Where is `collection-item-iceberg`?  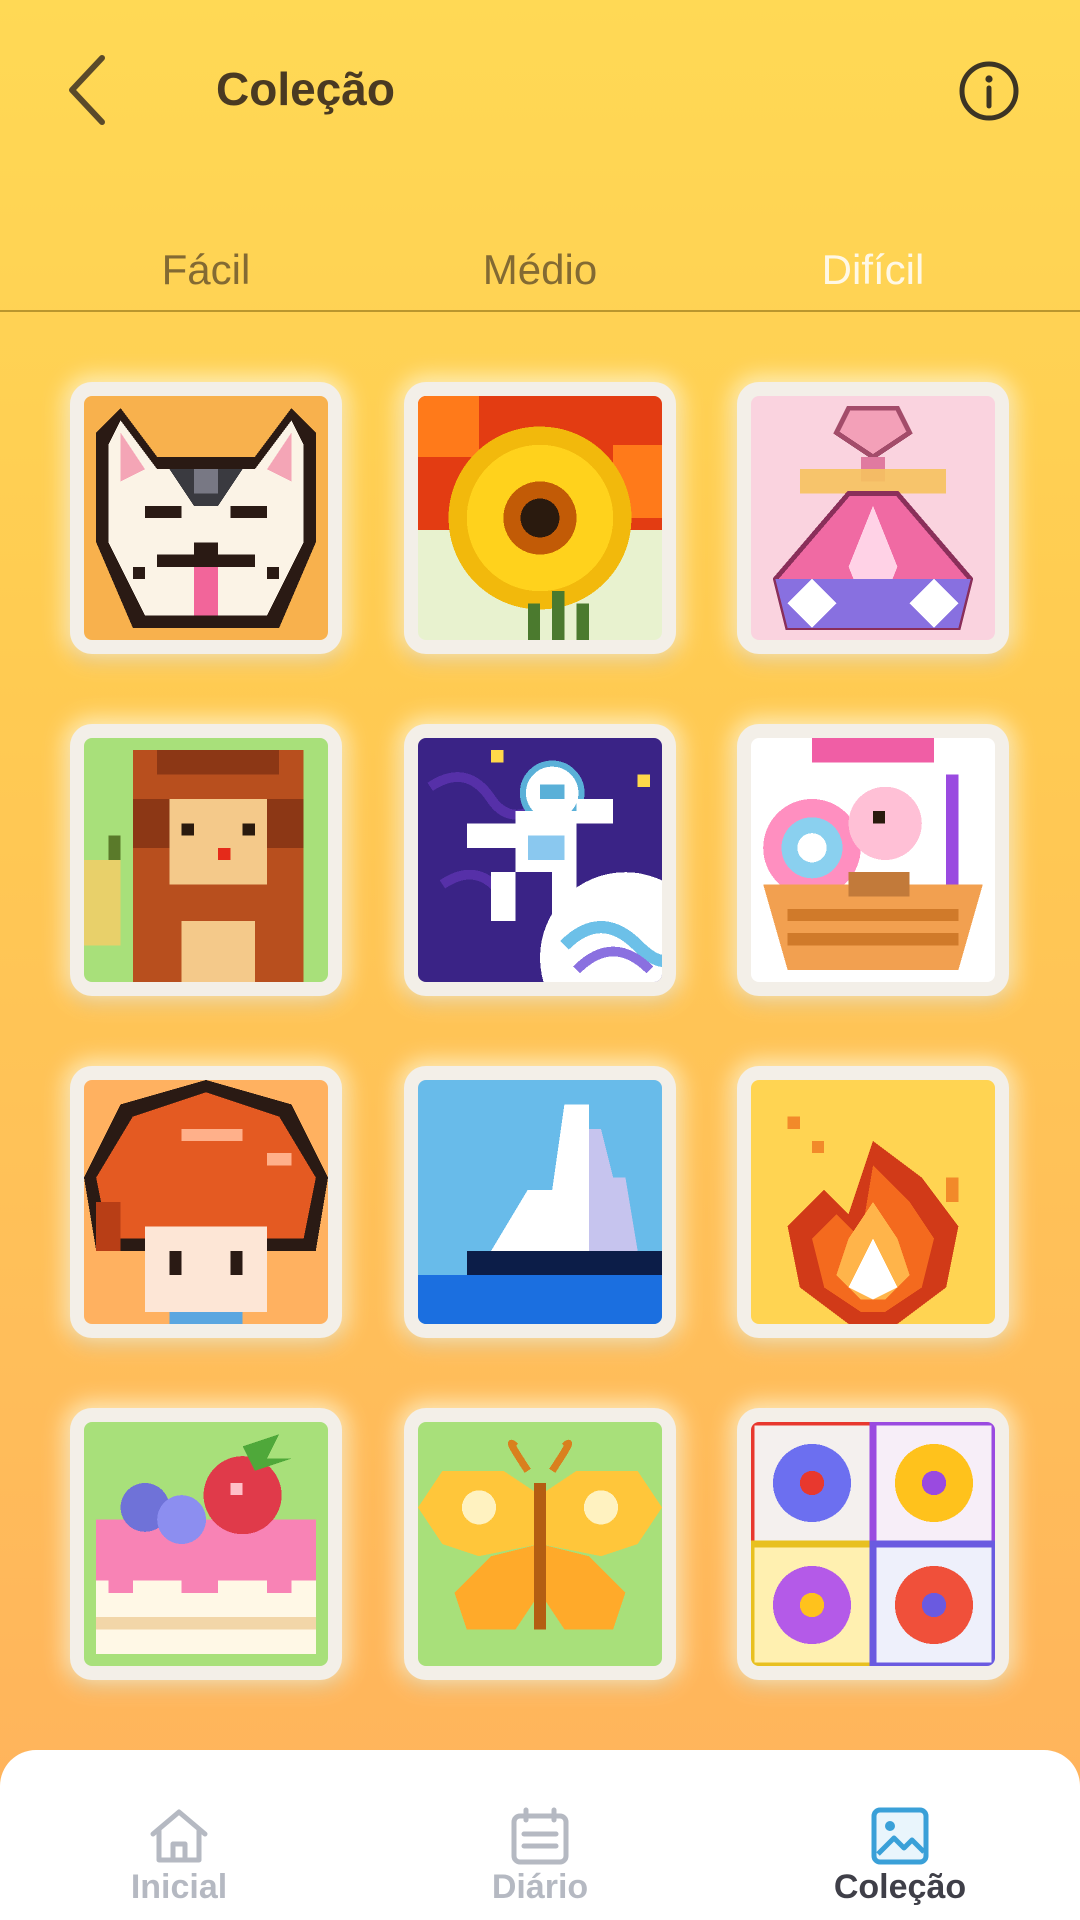
collection-item-iceberg is located at coordinates (540, 1202).